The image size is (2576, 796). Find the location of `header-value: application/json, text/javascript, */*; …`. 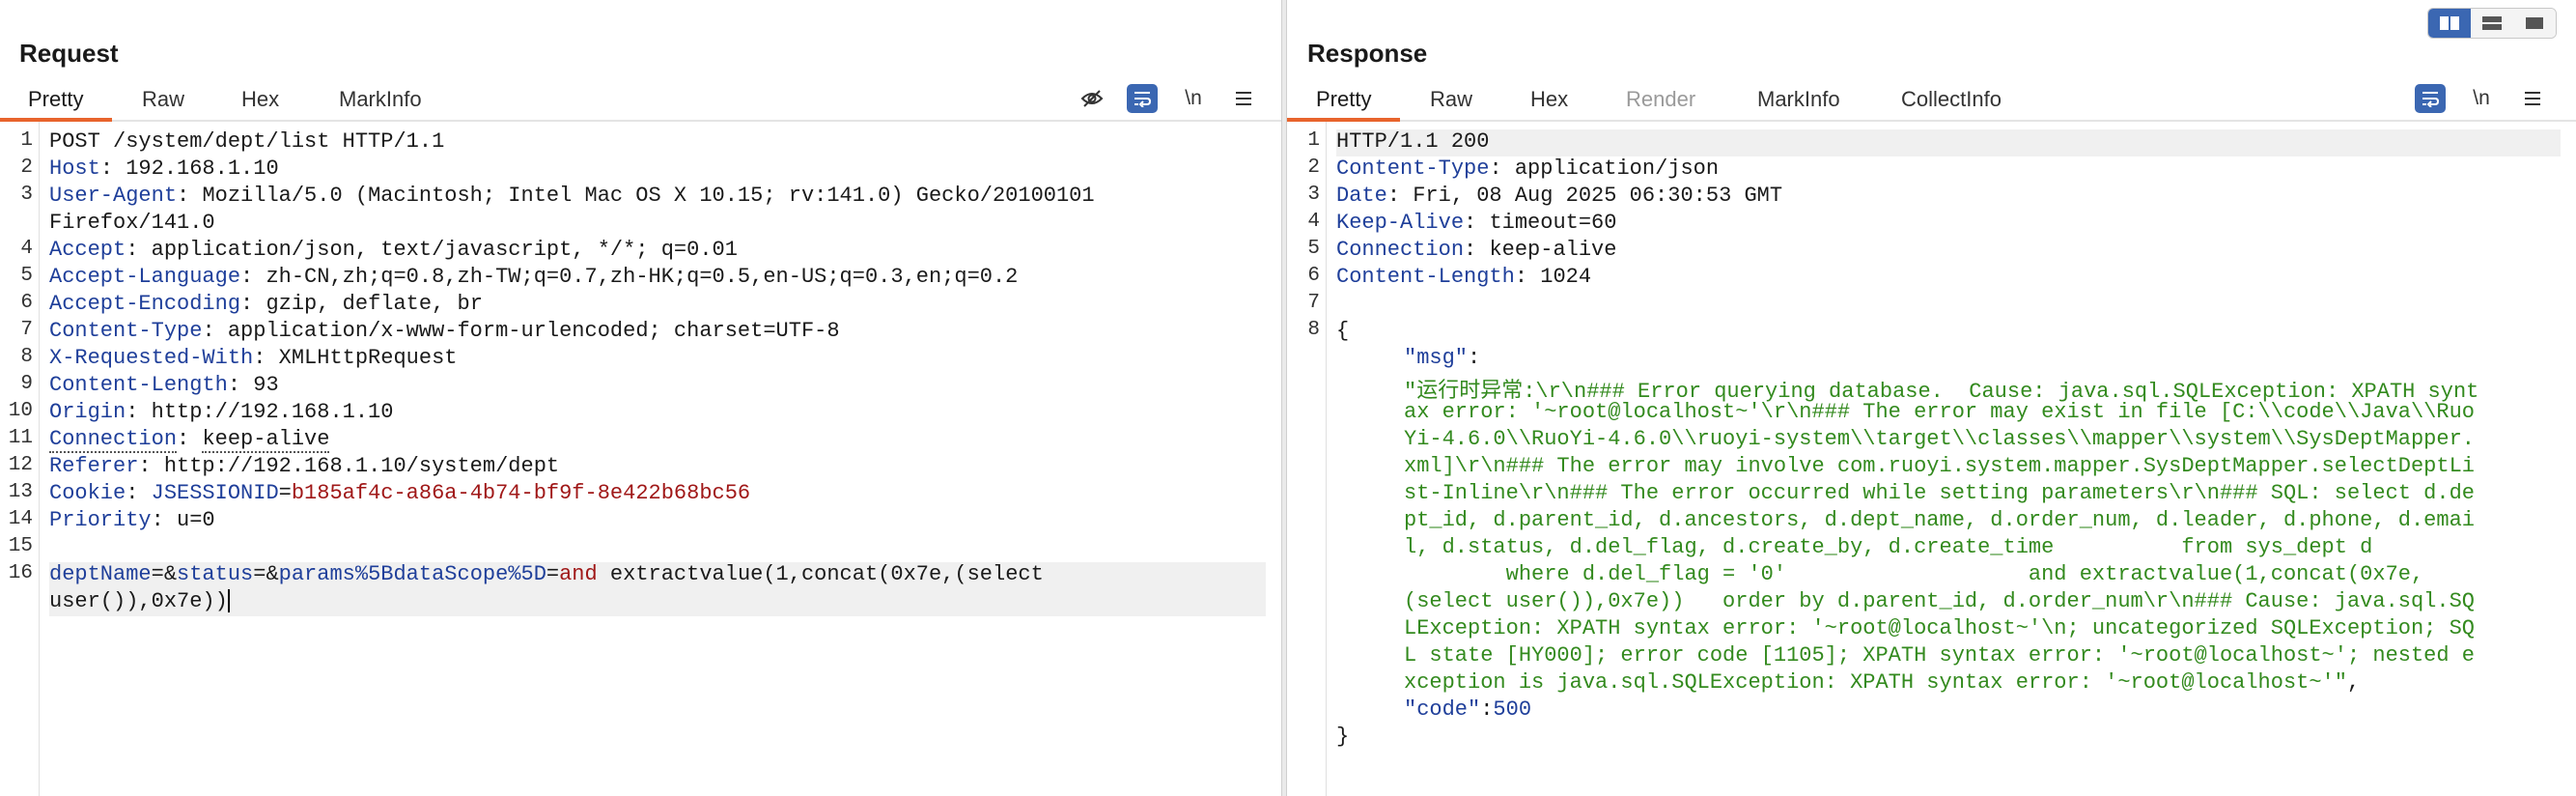

header-value: application/json, text/javascript, */*; … is located at coordinates (445, 250).